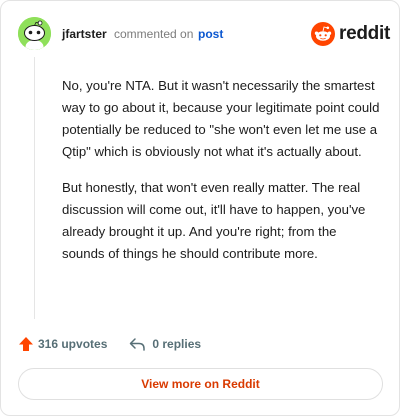 This screenshot has height=416, width=400. I want to click on upvote-arrow-icon, so click(26, 344).